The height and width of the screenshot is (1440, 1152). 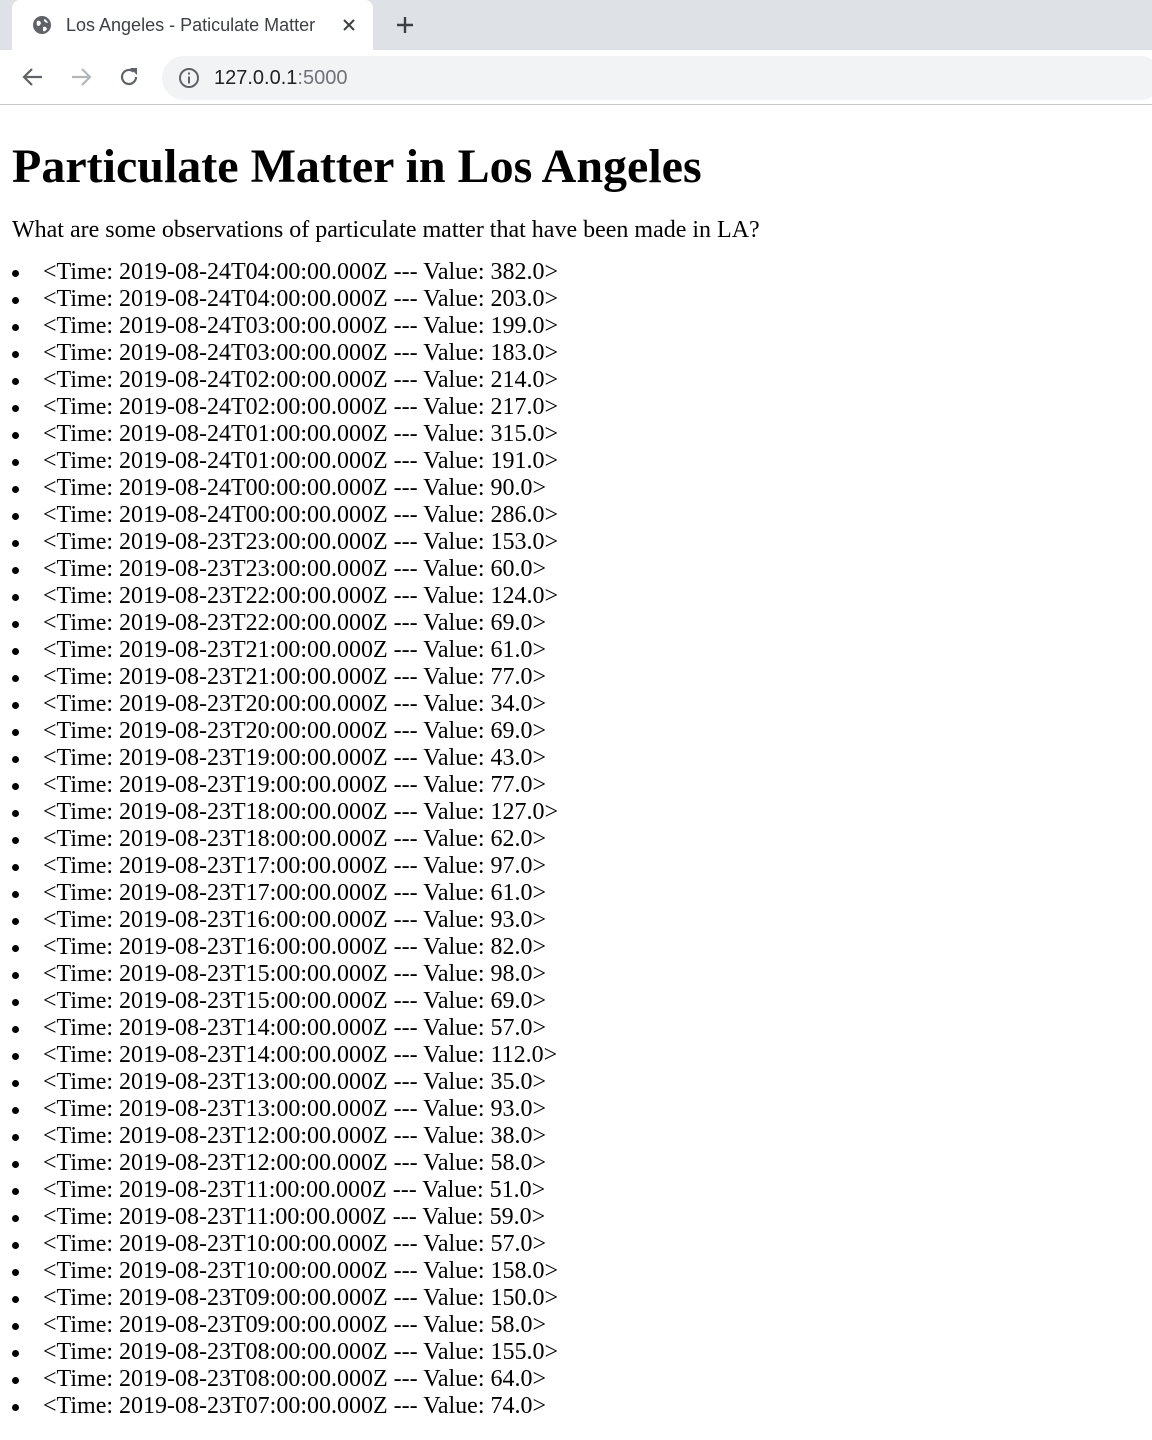 I want to click on new-tab-button, so click(x=405, y=25).